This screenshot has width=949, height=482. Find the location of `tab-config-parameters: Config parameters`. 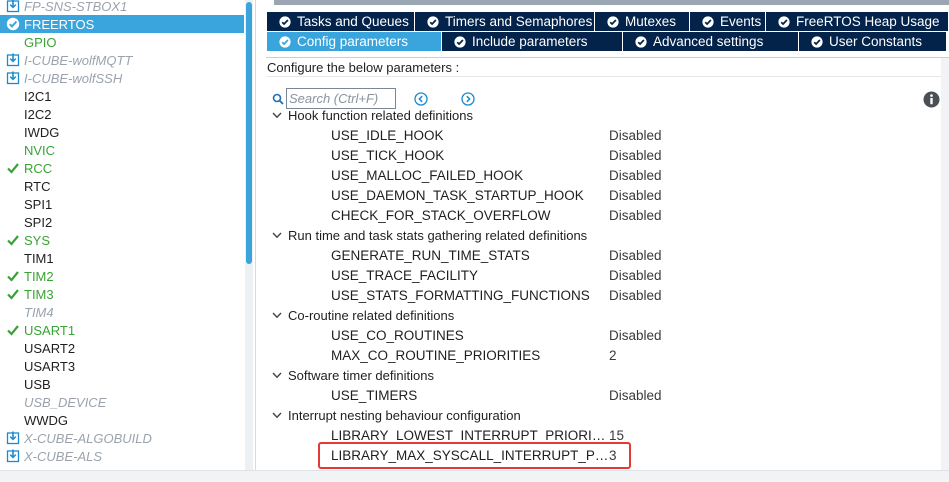

tab-config-parameters: Config parameters is located at coordinates (354, 41).